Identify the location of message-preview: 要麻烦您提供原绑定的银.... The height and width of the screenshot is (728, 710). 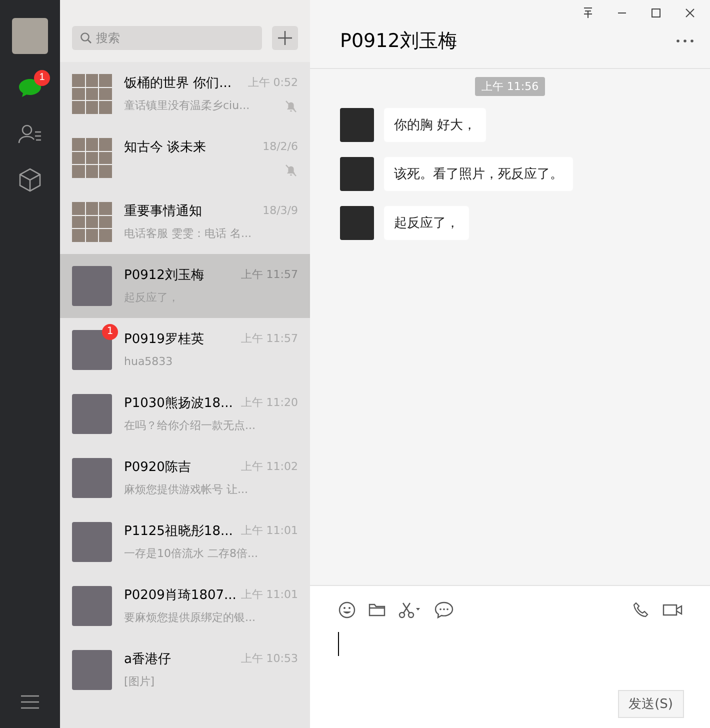
(190, 617).